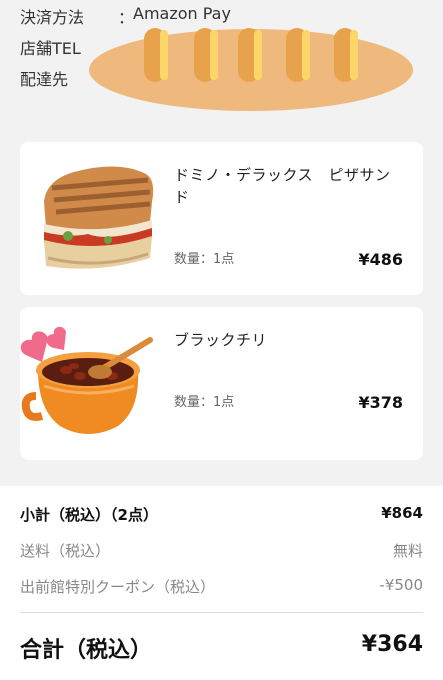 This screenshot has width=443, height=680. I want to click on store-tel-row: 店舗TEL, so click(50, 47).